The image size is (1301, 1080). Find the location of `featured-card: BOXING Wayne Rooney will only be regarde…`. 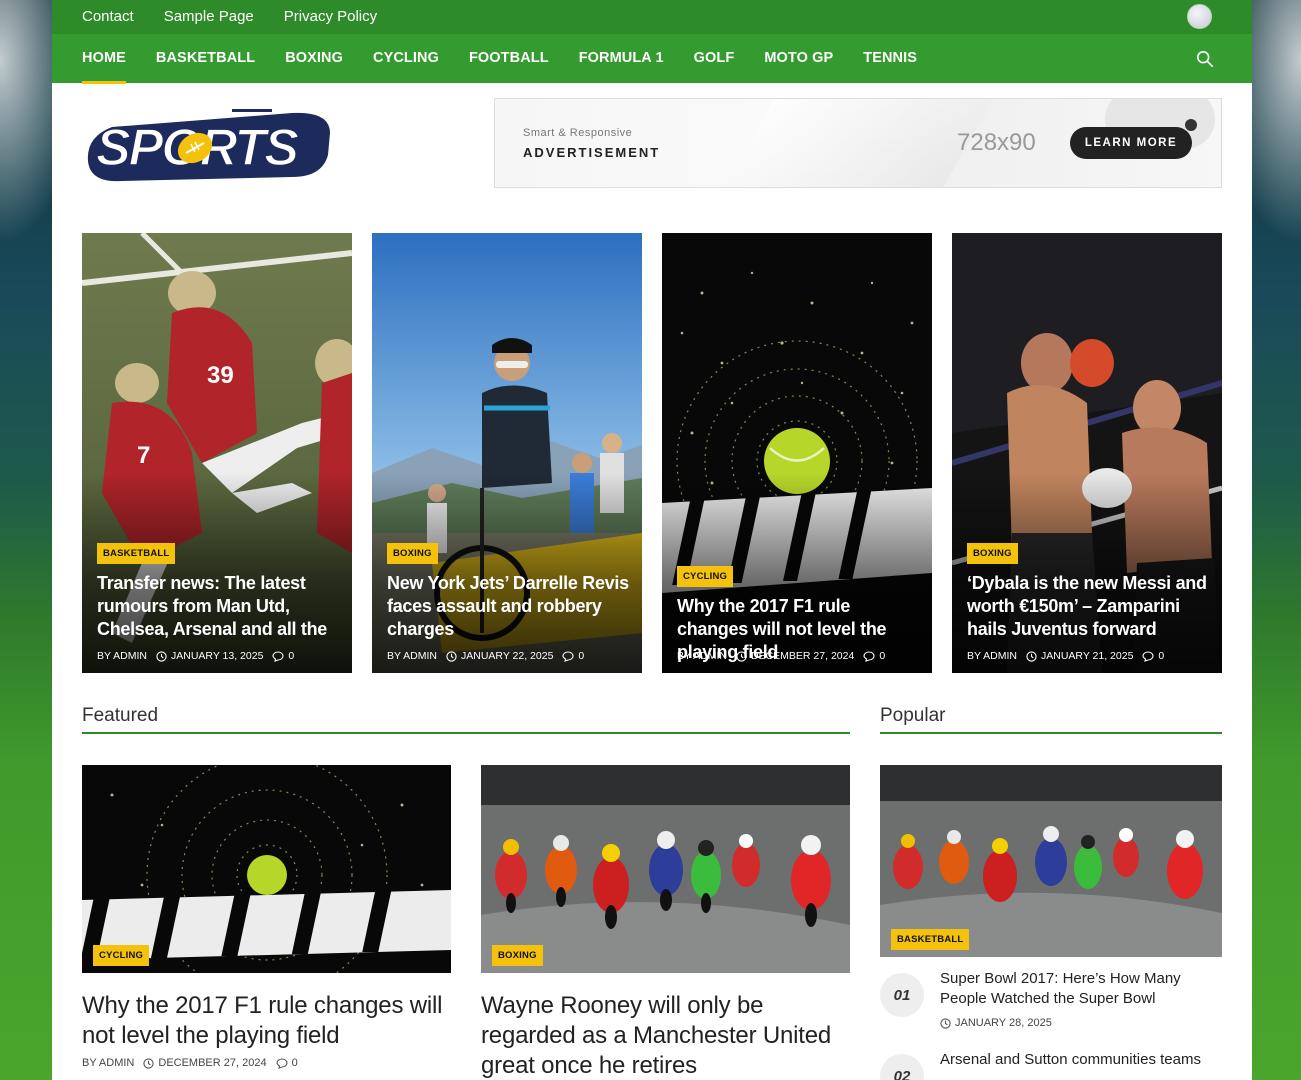

featured-card: BOXING Wayne Rooney will only be regarde… is located at coordinates (665, 922).